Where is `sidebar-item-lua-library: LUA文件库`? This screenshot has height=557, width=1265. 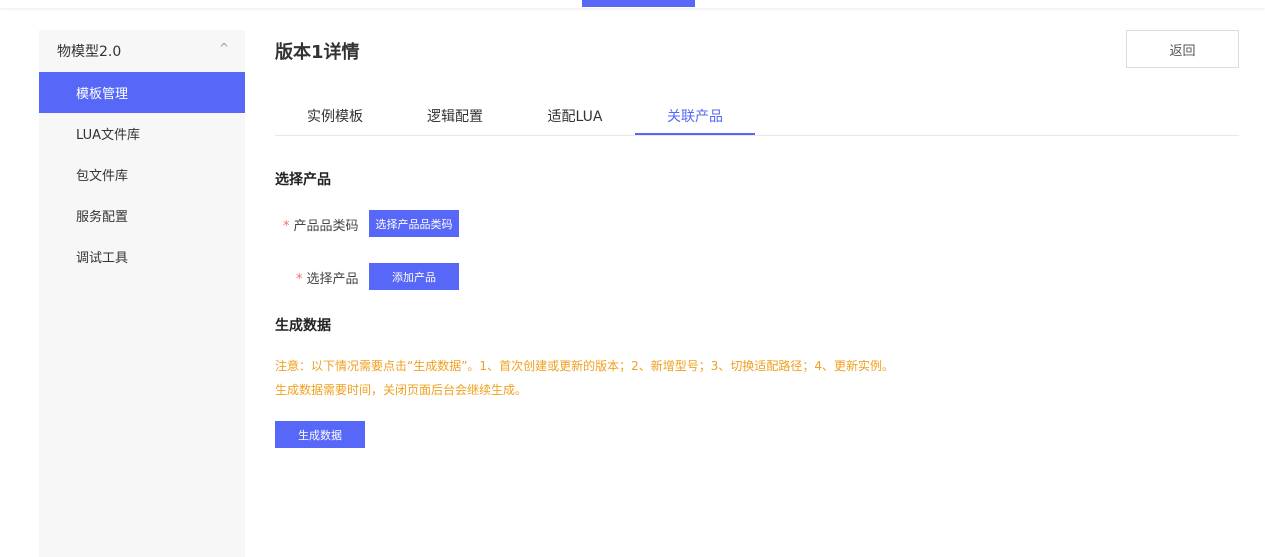
sidebar-item-lua-library: LUA文件库 is located at coordinates (142, 133).